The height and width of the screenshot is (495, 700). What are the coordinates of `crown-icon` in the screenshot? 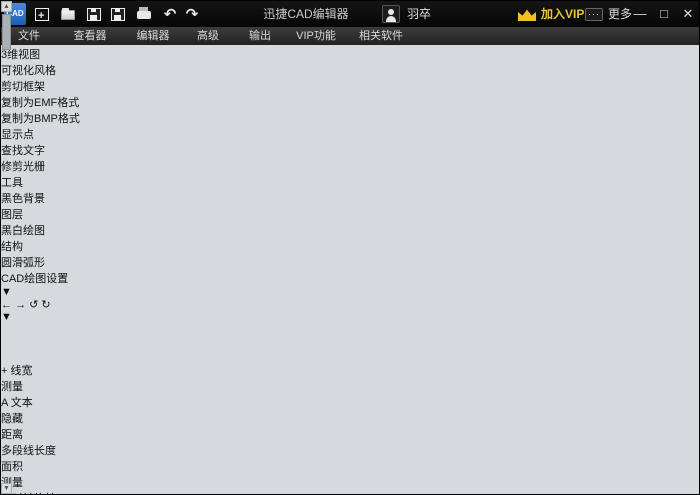 It's located at (527, 15).